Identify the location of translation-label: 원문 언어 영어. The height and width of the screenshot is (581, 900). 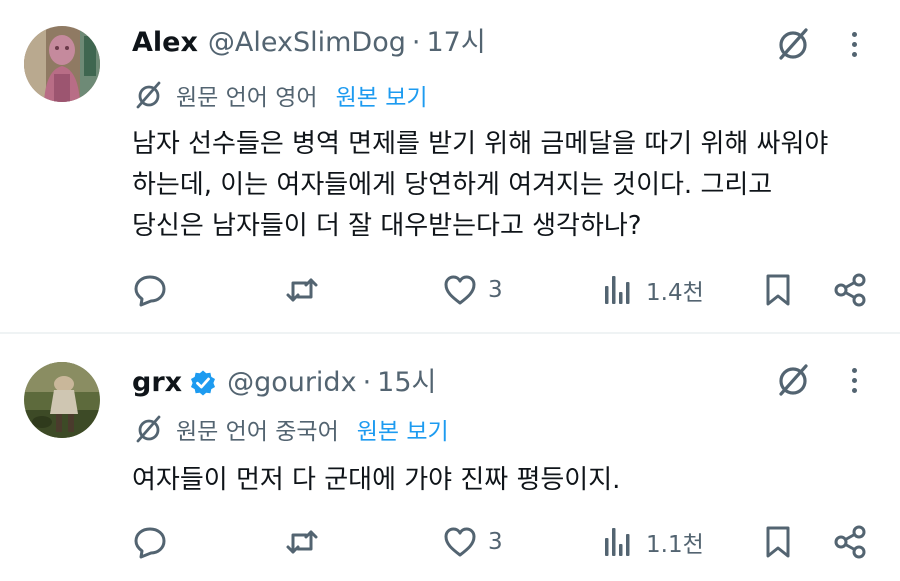
(247, 98).